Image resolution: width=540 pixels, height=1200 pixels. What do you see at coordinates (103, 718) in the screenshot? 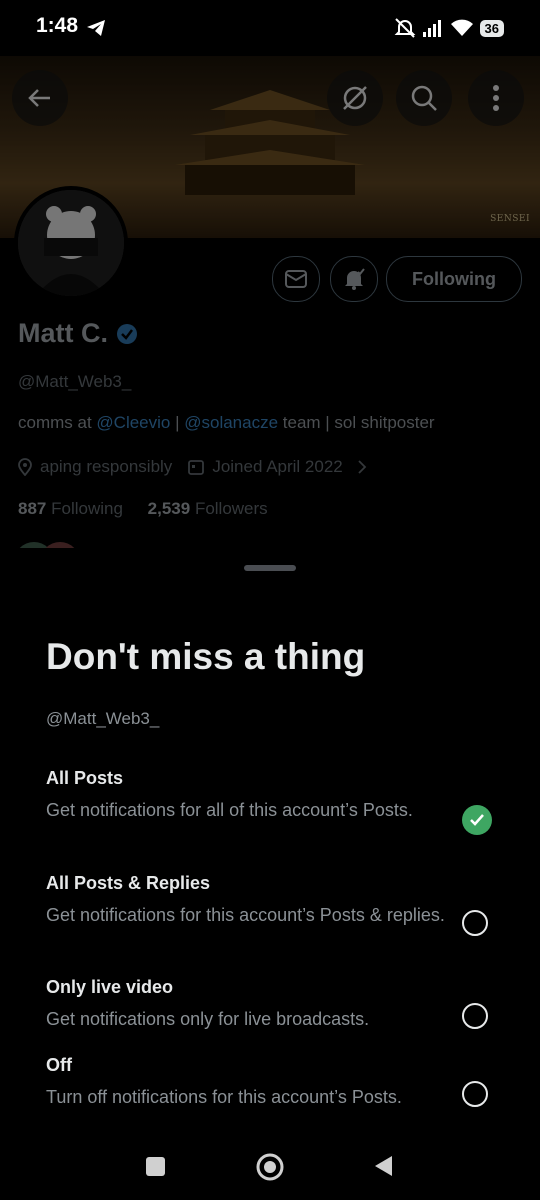
I see `sheet-handle: @Matt_Web3_` at bounding box center [103, 718].